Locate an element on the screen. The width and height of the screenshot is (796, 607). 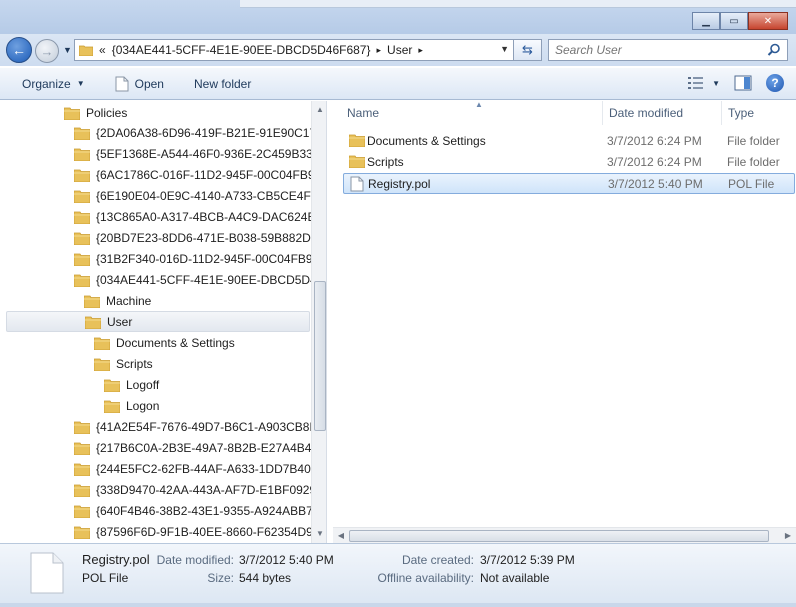
details-date-created-value: 3/7/2012 5:39 PM is located at coordinates (527, 560).